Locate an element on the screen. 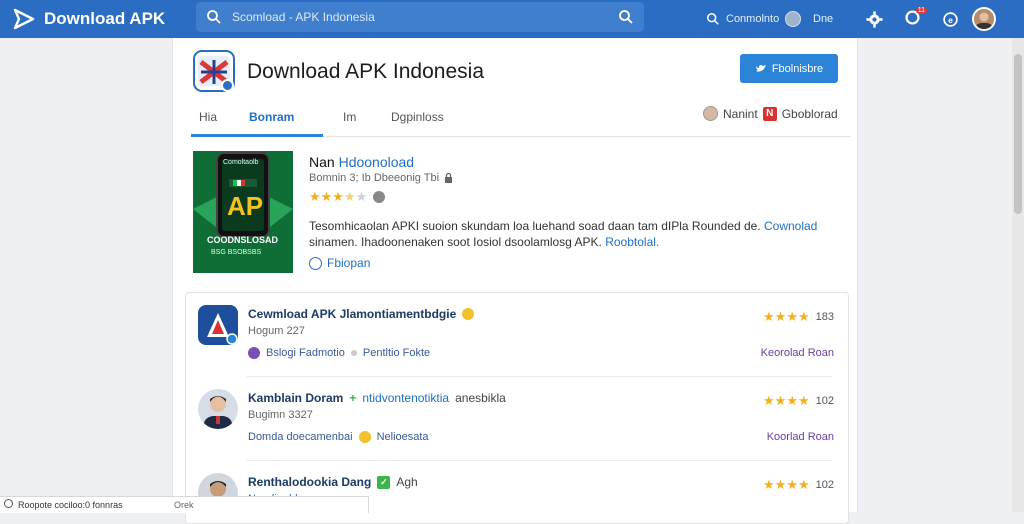  featured-app-name: Nan Hdoonoload is located at coordinates (361, 162).